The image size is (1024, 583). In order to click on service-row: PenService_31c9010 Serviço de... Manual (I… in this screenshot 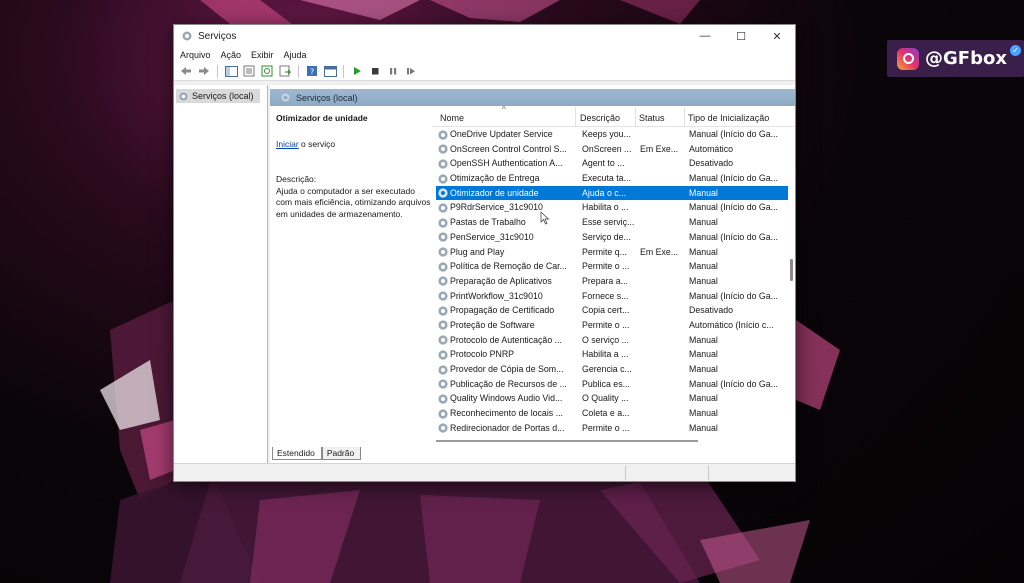, I will do `click(613, 237)`.